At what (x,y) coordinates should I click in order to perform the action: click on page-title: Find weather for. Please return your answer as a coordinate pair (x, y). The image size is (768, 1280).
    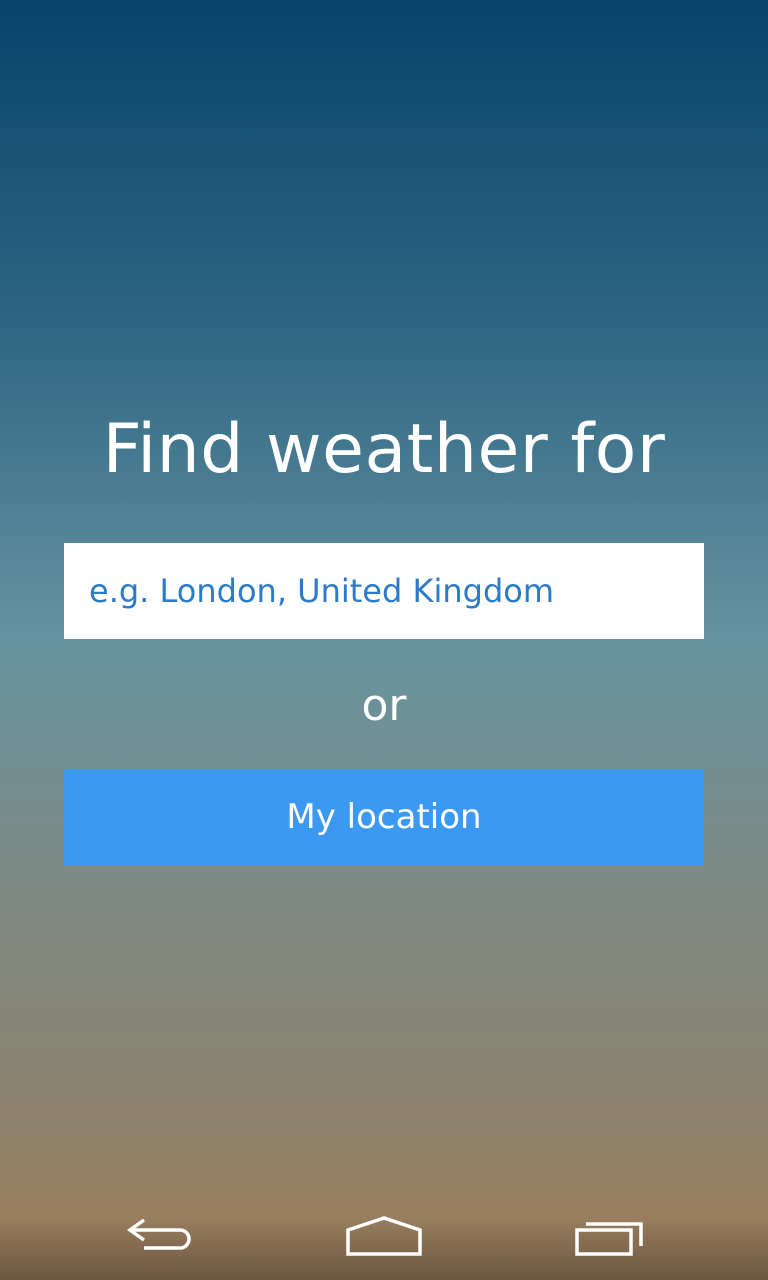
    Looking at the image, I should click on (384, 449).